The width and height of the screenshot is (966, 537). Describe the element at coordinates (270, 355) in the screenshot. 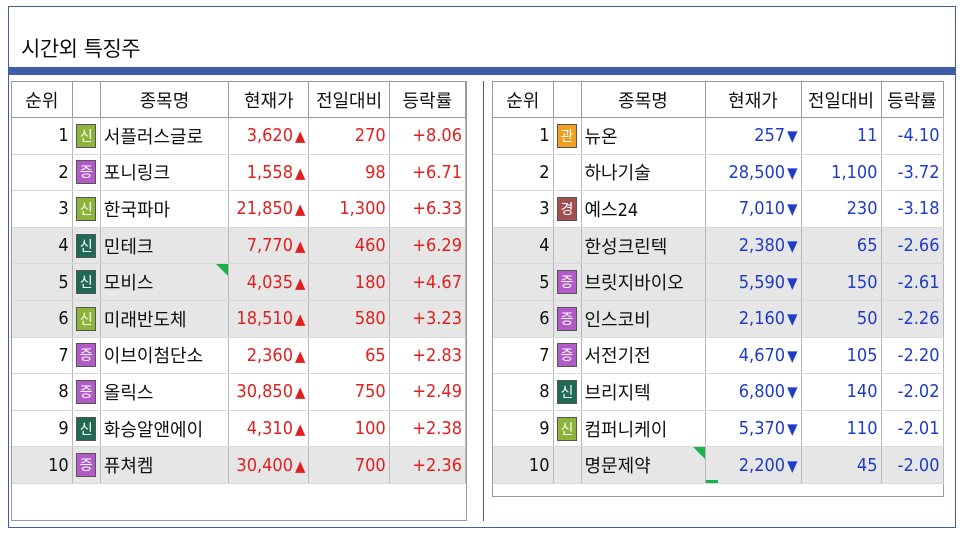

I see `price-value: 2,360` at that location.